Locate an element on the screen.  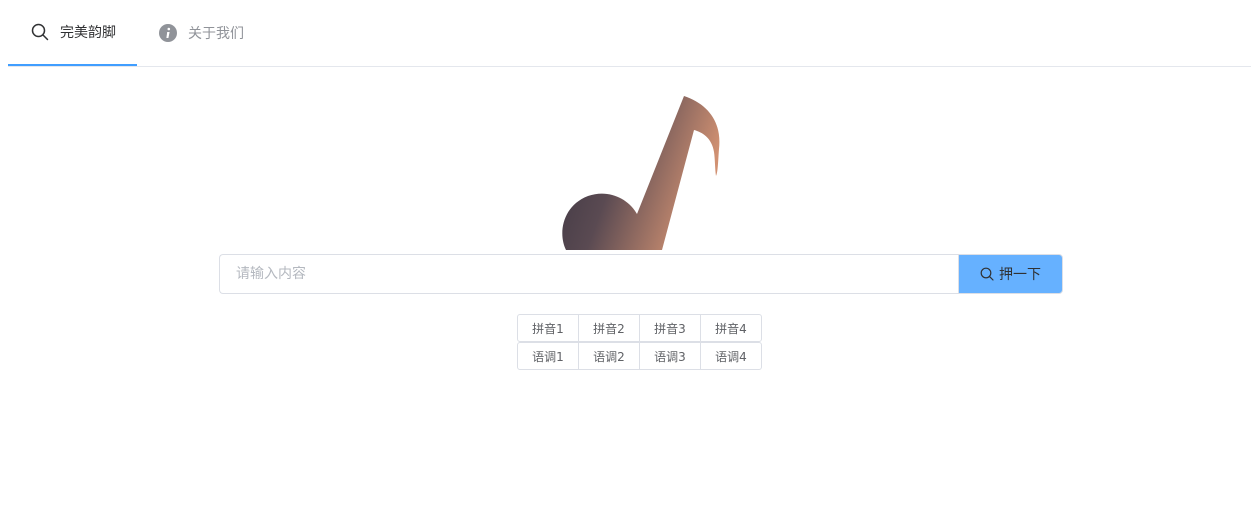
tone-1-button: 语调1 is located at coordinates (548, 356).